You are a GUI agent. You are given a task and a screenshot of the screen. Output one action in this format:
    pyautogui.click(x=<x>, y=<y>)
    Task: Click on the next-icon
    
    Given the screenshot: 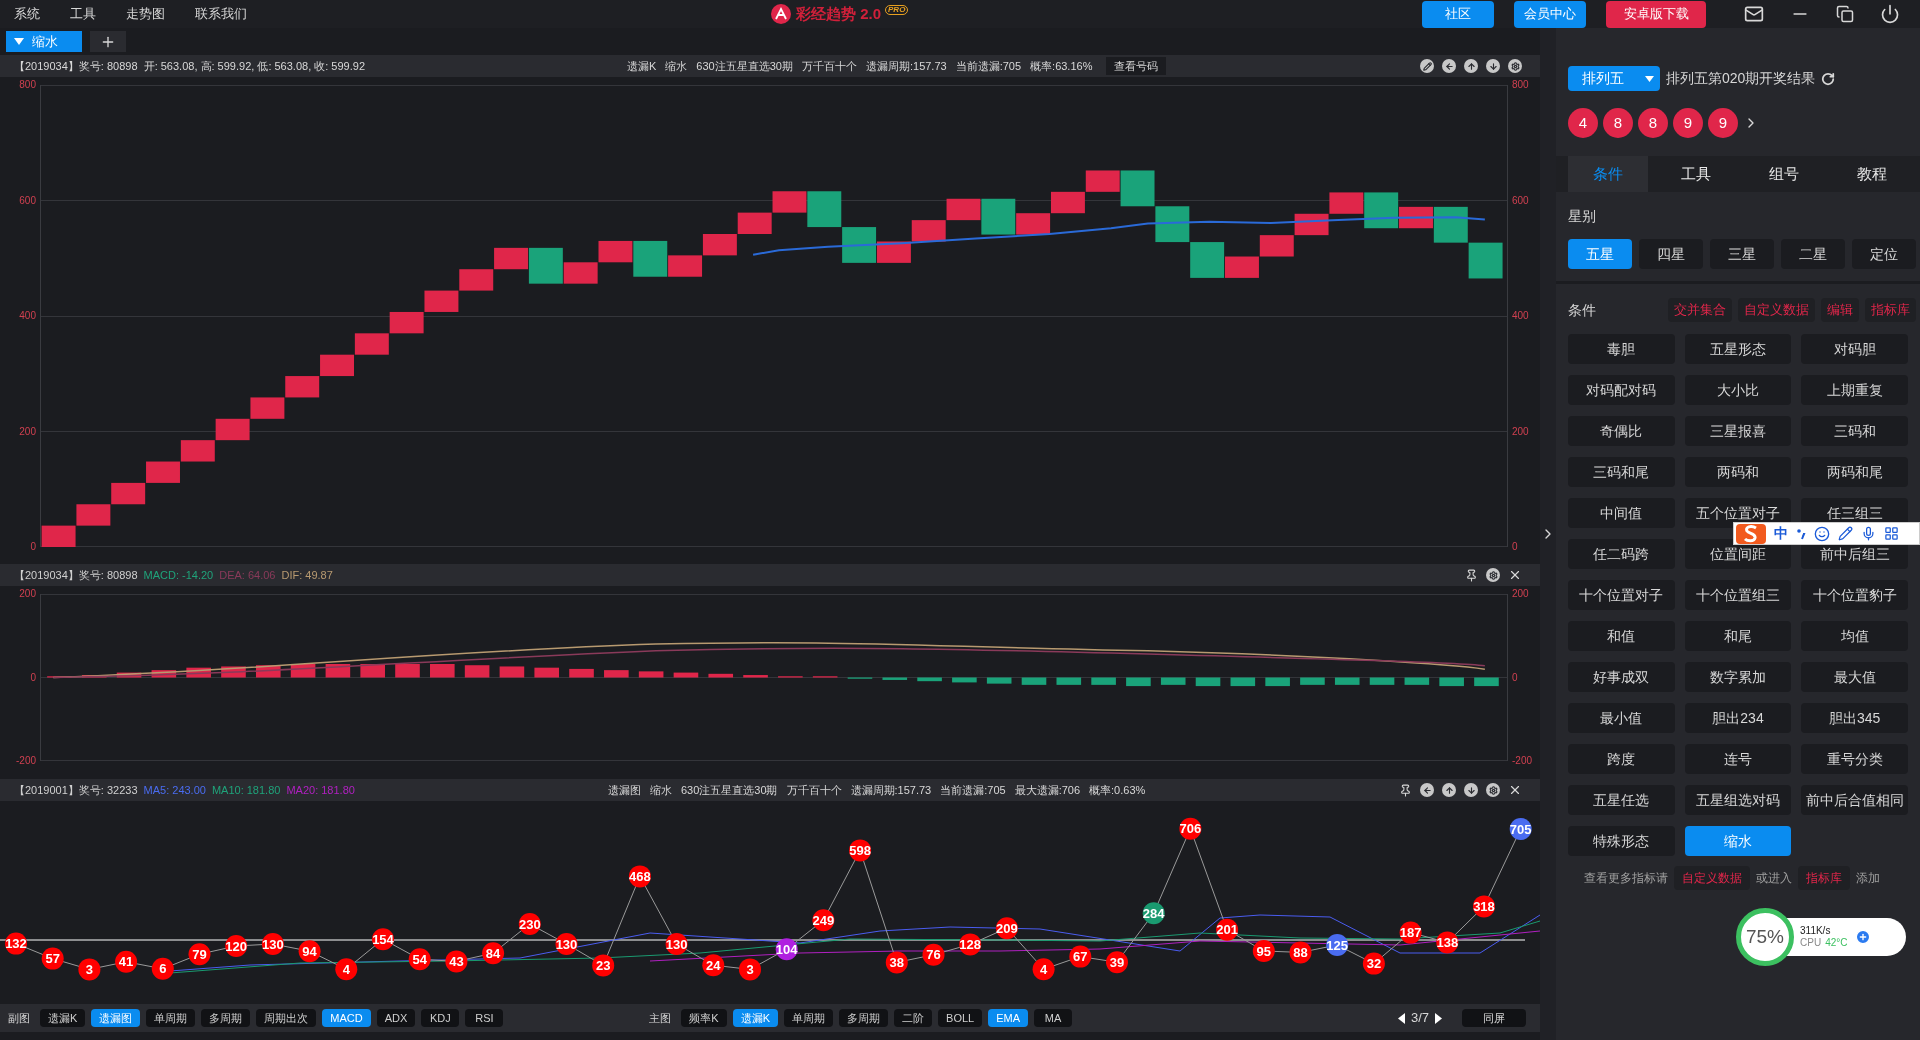 What is the action you would take?
    pyautogui.click(x=1438, y=1018)
    